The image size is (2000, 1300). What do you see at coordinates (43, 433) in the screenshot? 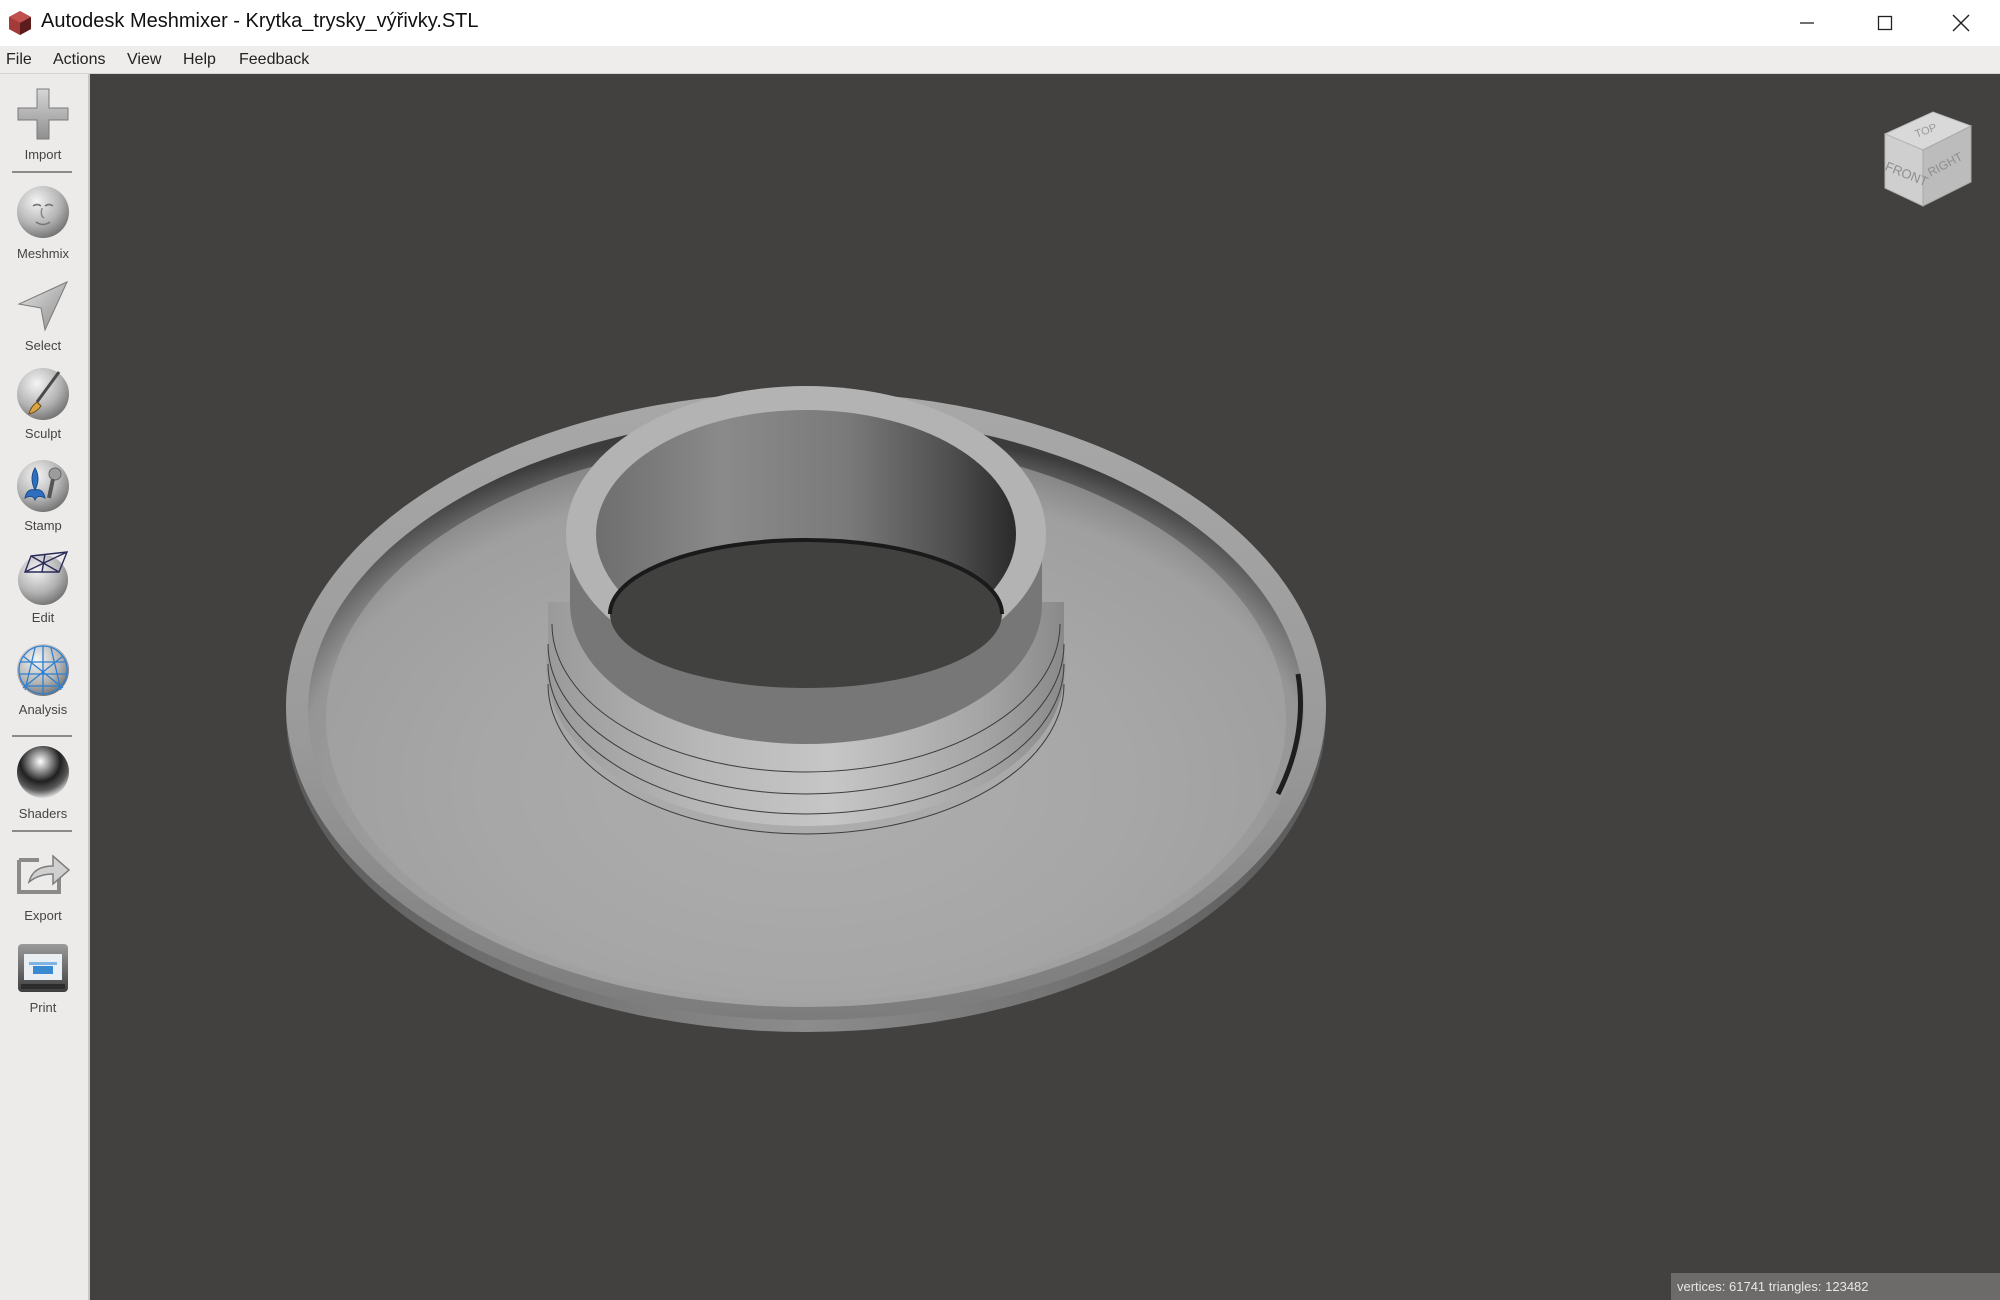
I see `sculpt-label: Sculpt` at bounding box center [43, 433].